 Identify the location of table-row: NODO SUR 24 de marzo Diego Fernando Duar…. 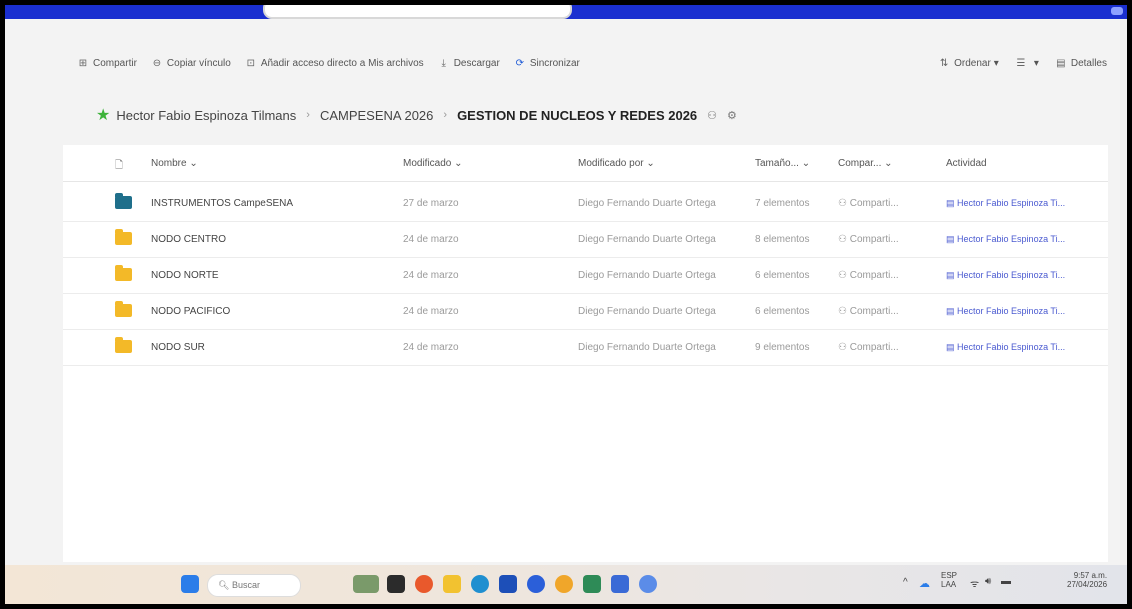
(585, 348).